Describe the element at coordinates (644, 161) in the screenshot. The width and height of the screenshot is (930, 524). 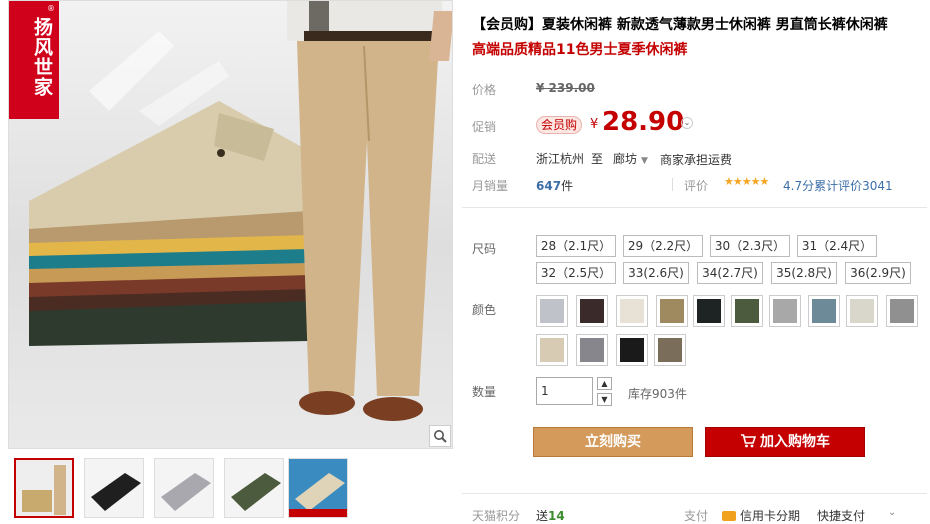
I see `caret-down-icon: ▼` at that location.